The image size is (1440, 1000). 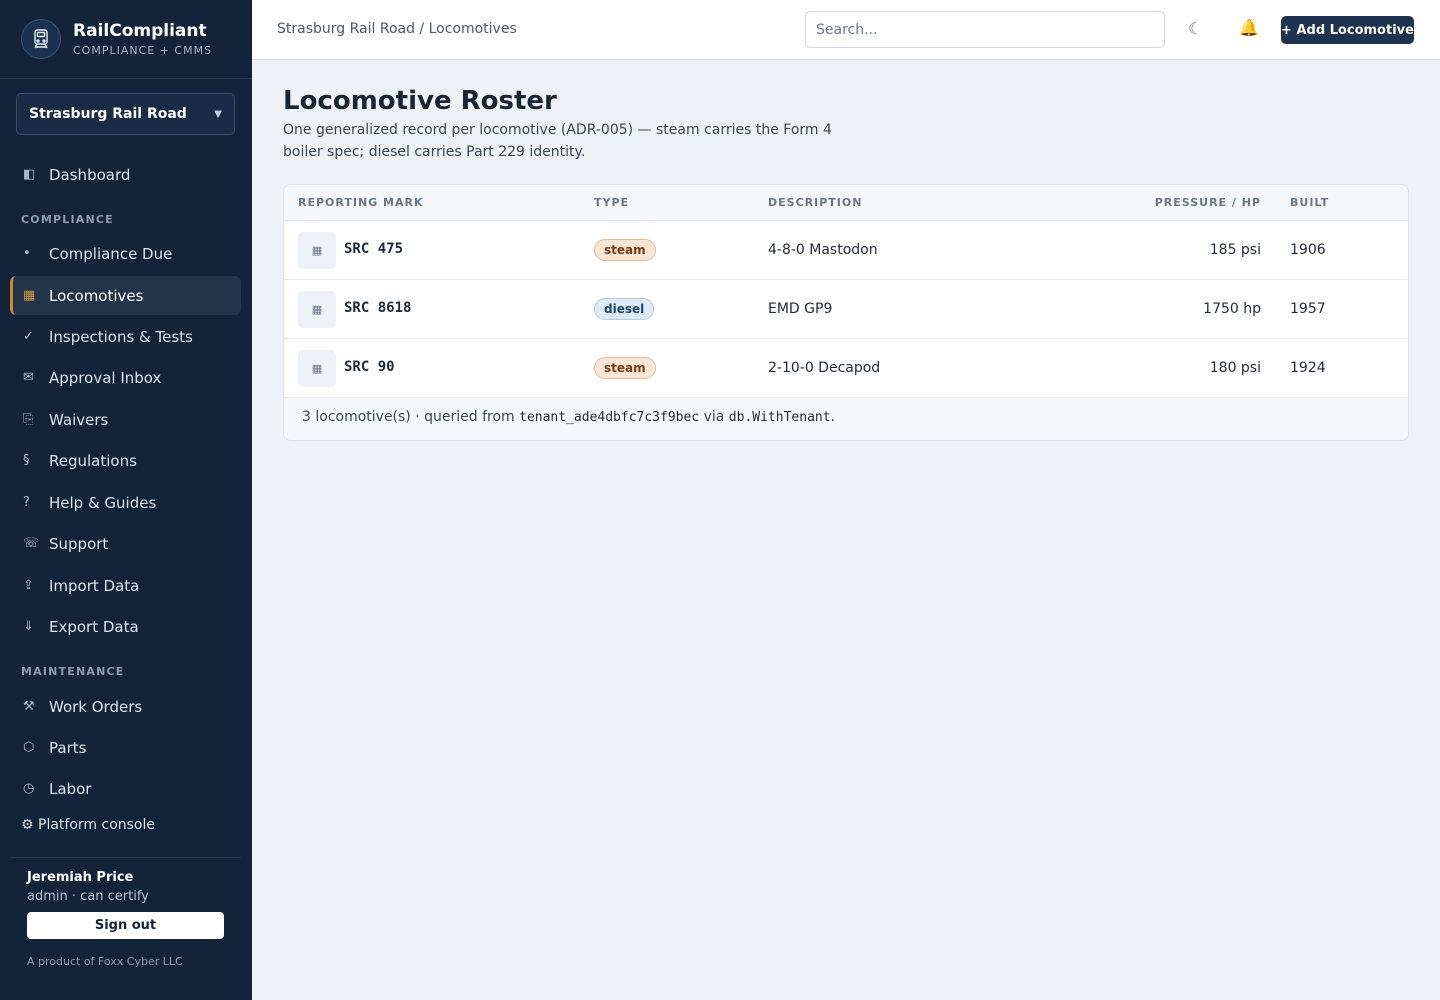 I want to click on sidebar-item-label: Approval Inbox, so click(x=105, y=377).